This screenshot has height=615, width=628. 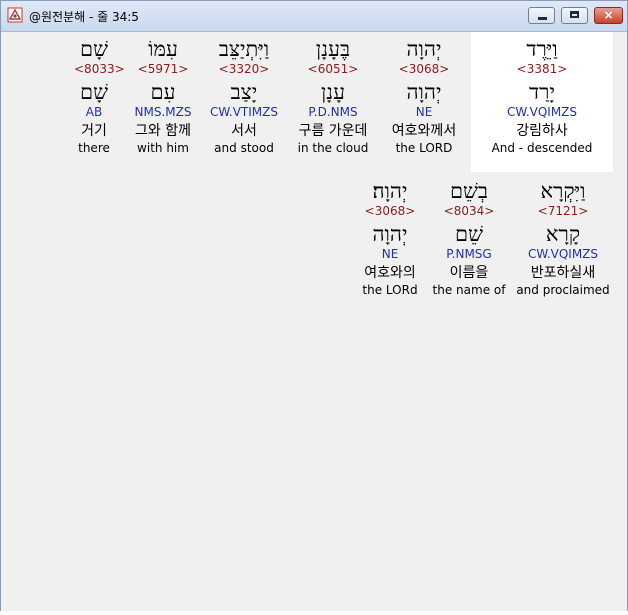 I want to click on word-cell: עִמּוֹ <5971> עִם NMS.MZS 그와 함께 with him, so click(x=163, y=95).